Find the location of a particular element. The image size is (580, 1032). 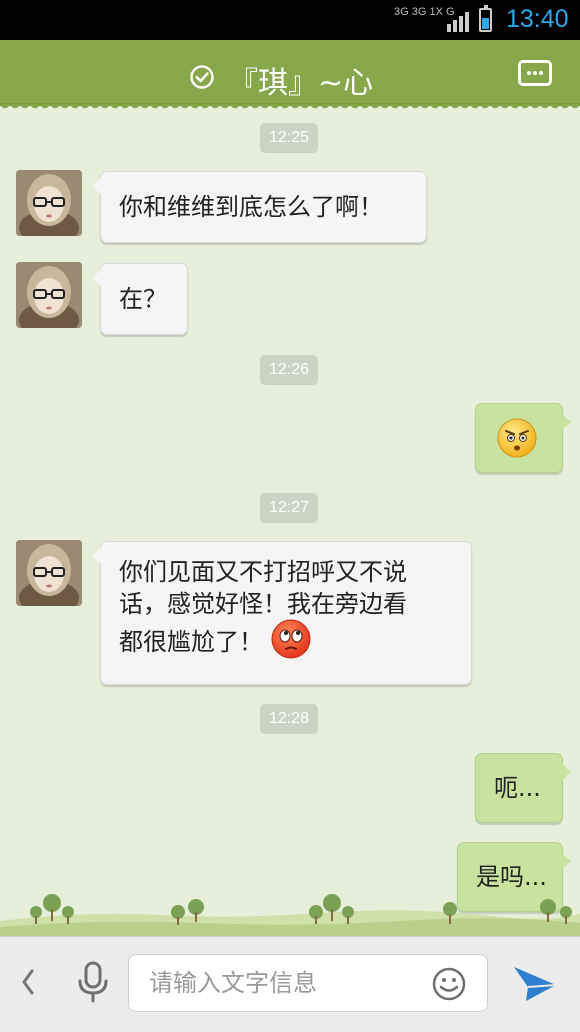

incoming-message-bubble: 你们见面又不打招呼又不说 话，感觉好怪！我在旁边看 都很尴尬了！ is located at coordinates (282, 613).